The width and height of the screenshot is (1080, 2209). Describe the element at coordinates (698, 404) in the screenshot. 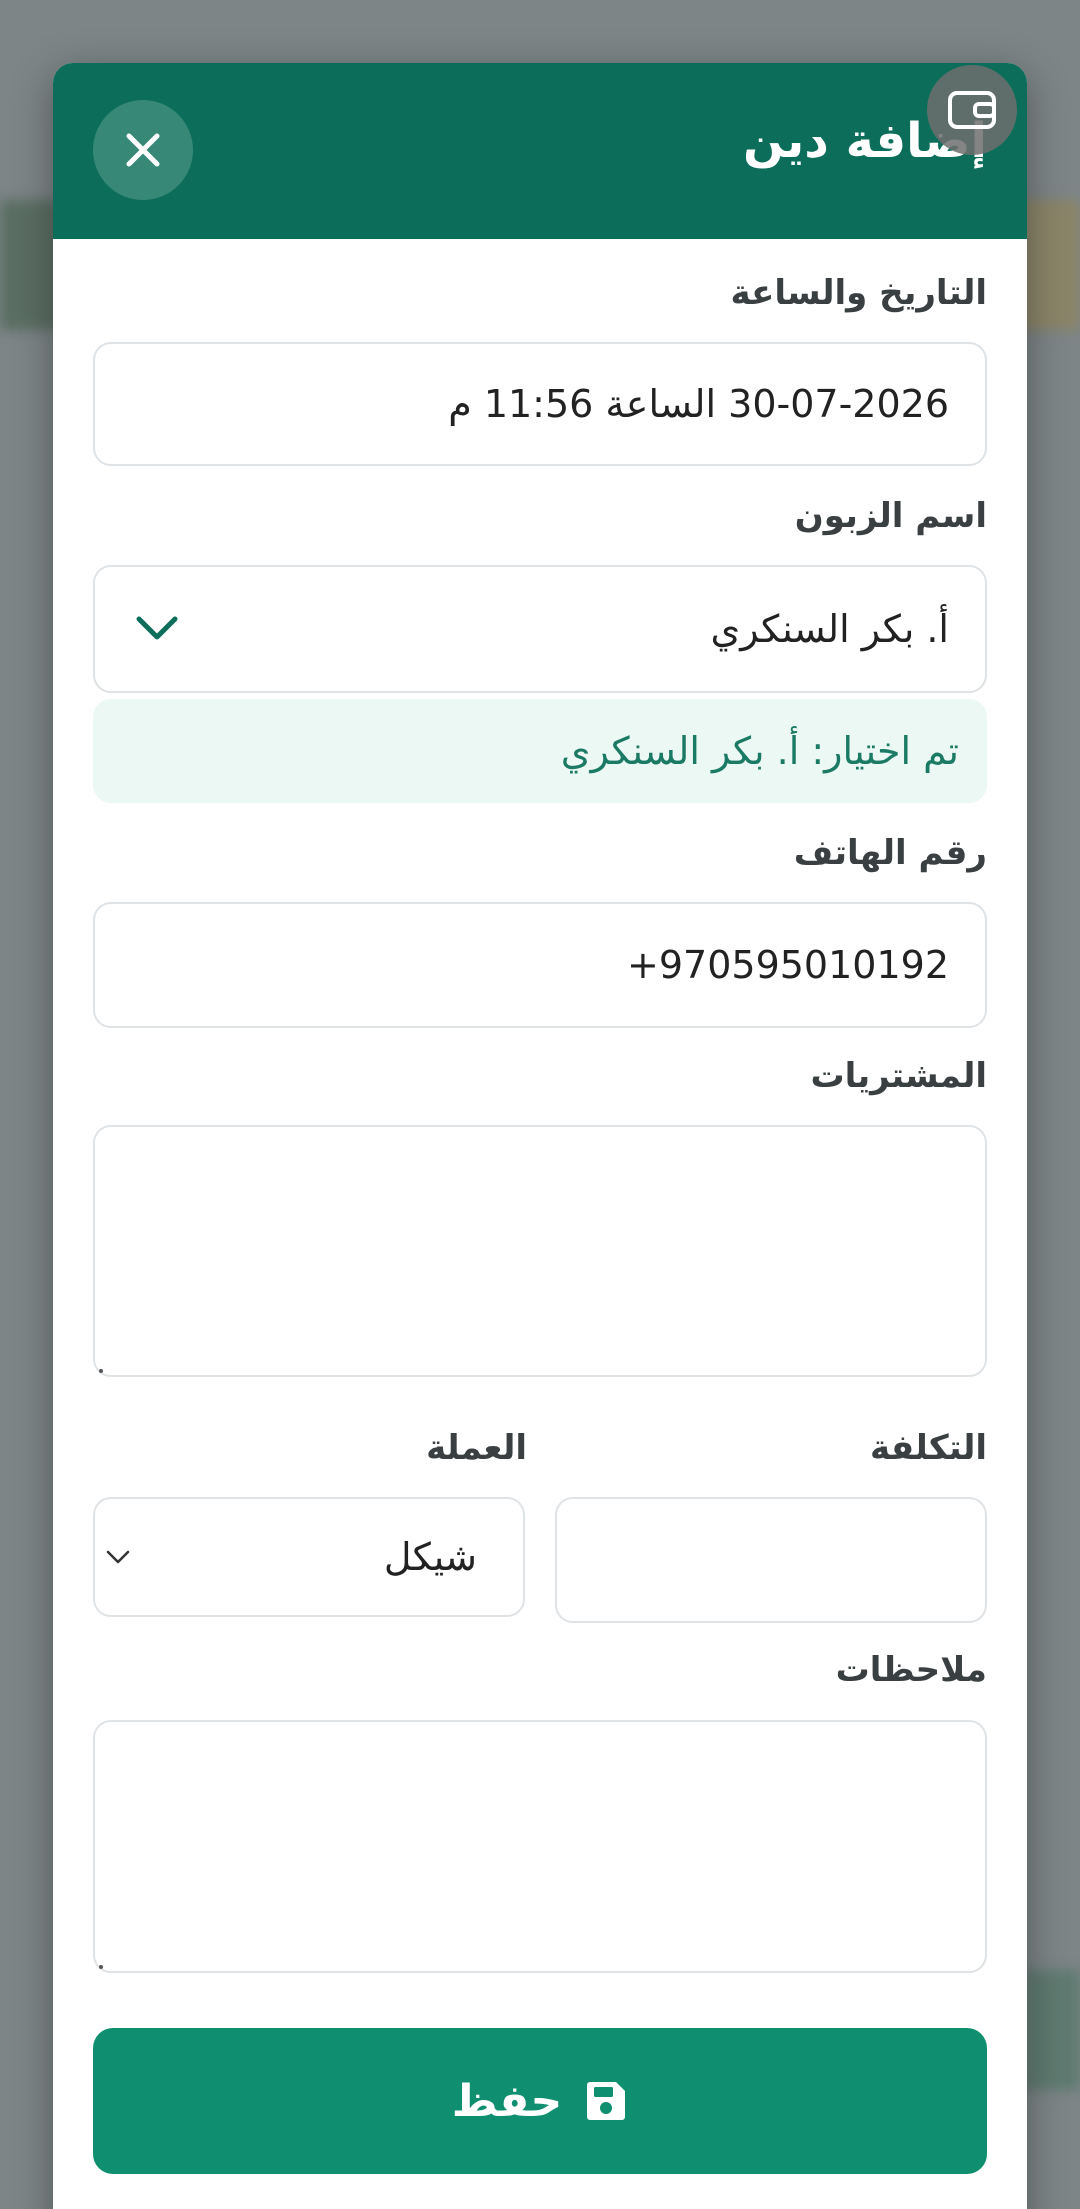

I see `datetime-value: 30-07-2026 الساعة 11:56 م` at that location.